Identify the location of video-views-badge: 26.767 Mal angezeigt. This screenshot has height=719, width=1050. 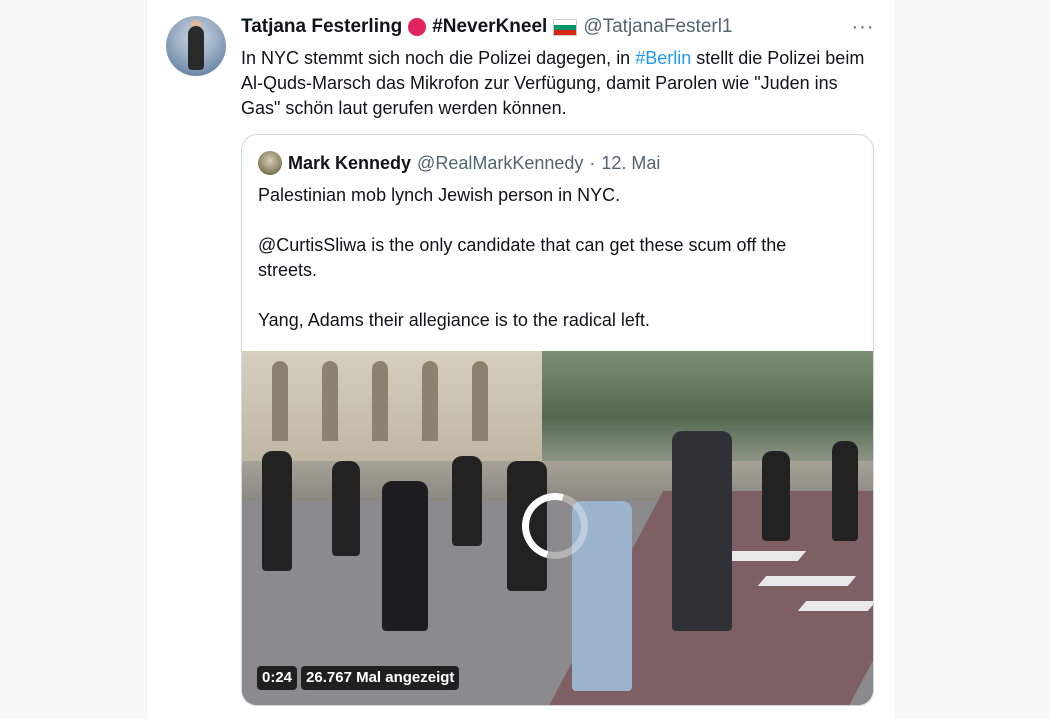
(380, 678).